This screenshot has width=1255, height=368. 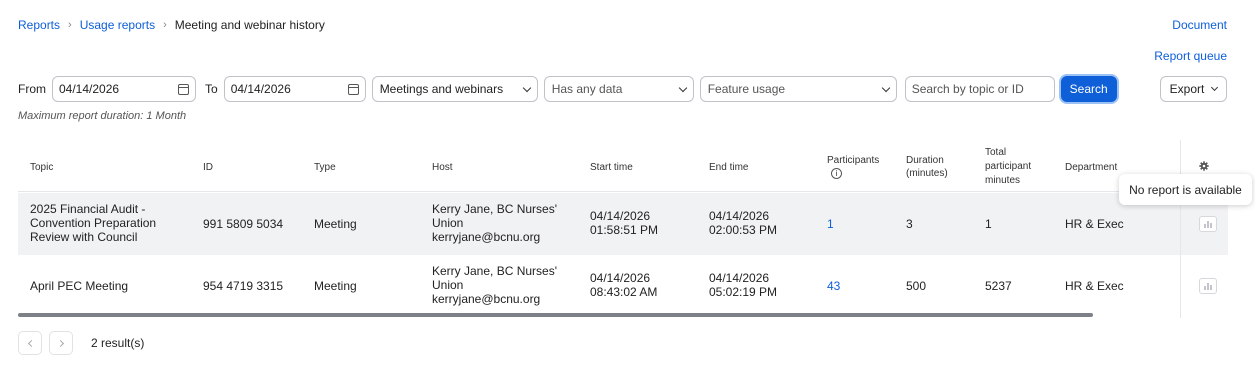 I want to click on header-total-line2: participant, so click(x=1008, y=166).